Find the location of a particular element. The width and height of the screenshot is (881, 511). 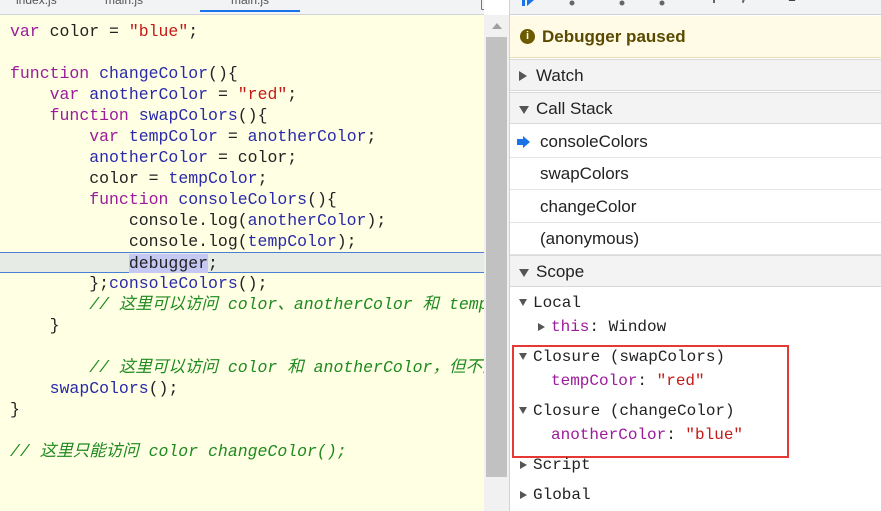

call-frame: changeColor is located at coordinates (695, 207).